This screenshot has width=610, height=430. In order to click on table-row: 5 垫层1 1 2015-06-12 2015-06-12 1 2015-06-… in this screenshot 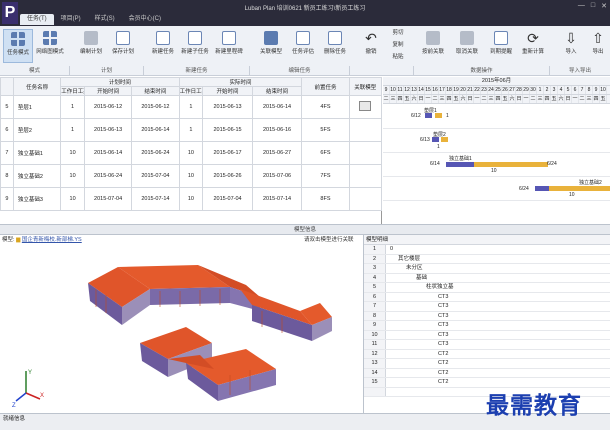, I will do `click(191, 107)`.